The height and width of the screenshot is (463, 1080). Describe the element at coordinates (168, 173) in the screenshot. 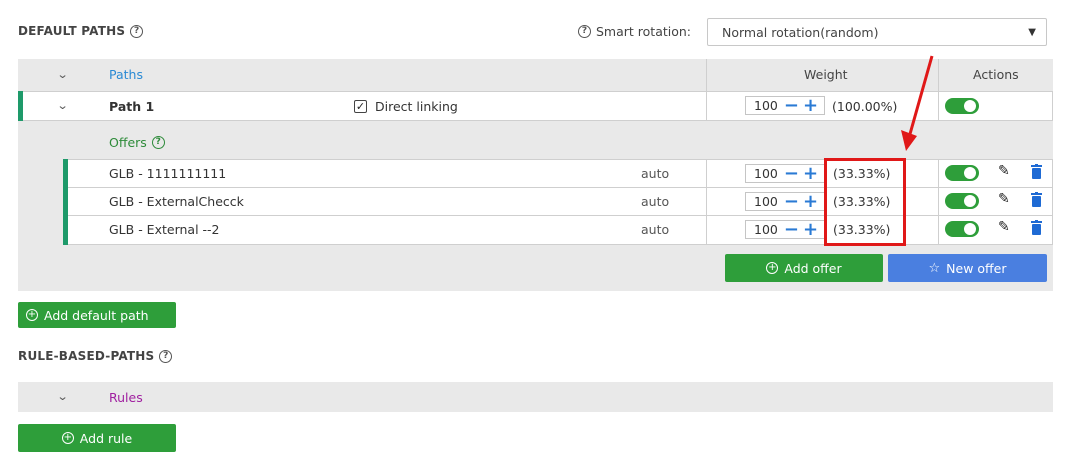

I see `offer-name: GLB - 1111111111` at that location.